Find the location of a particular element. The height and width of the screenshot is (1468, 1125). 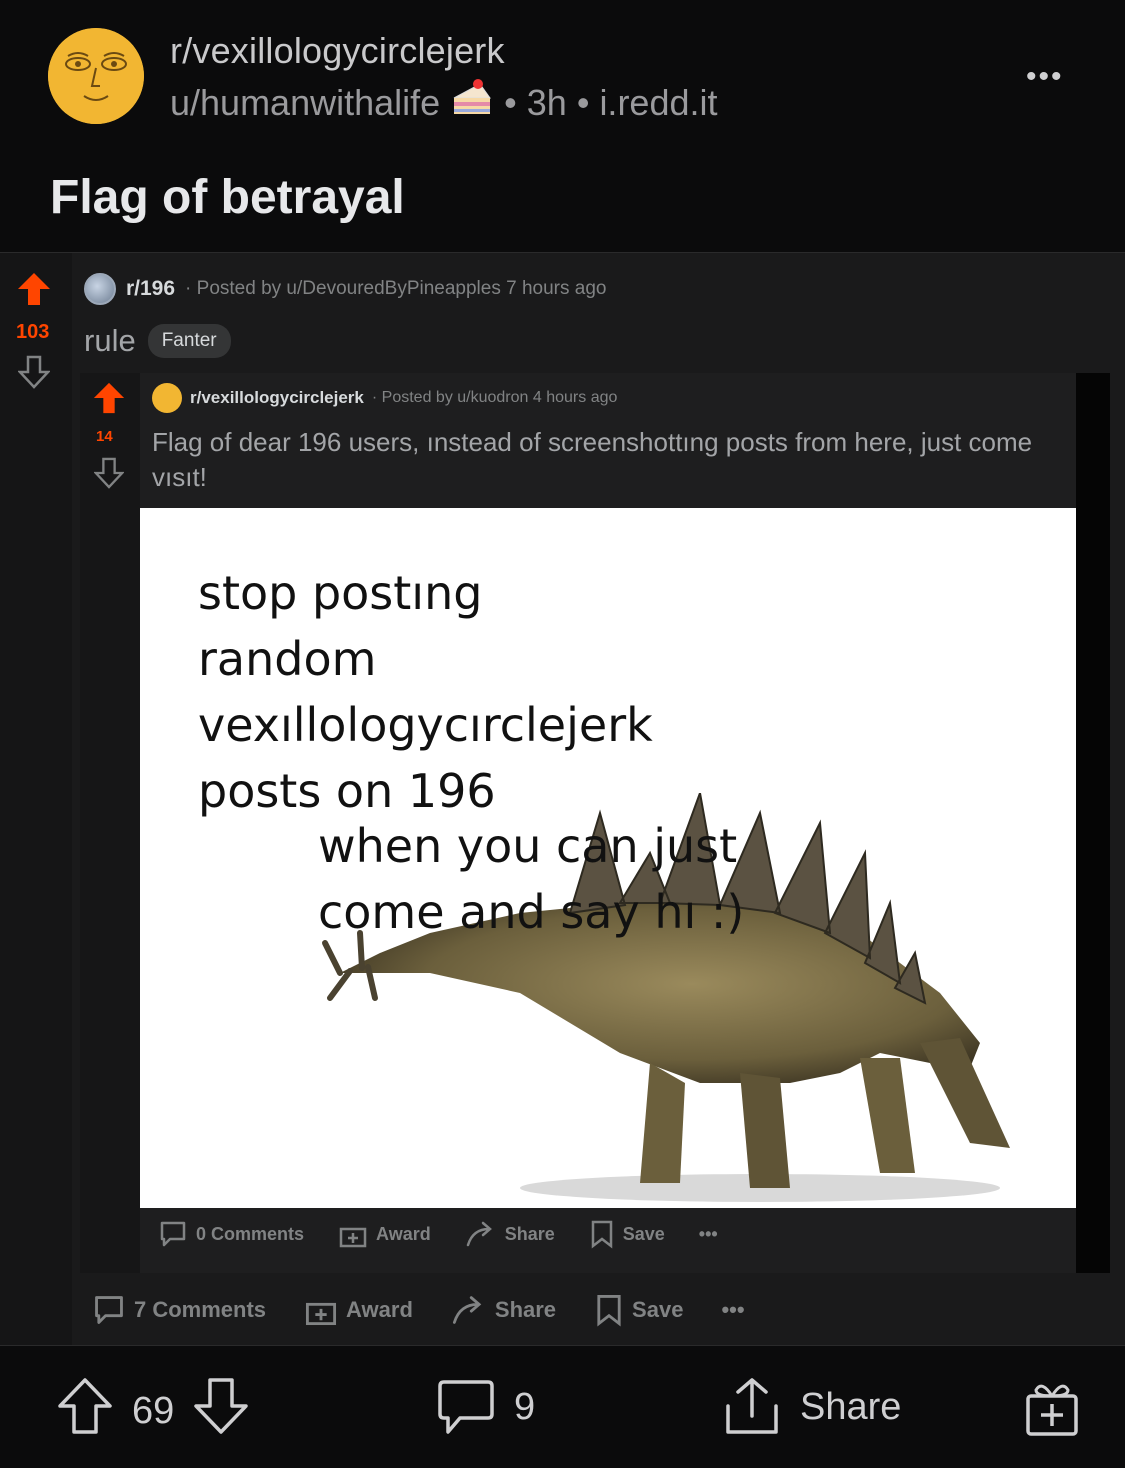

sun-face-icon is located at coordinates (96, 76).